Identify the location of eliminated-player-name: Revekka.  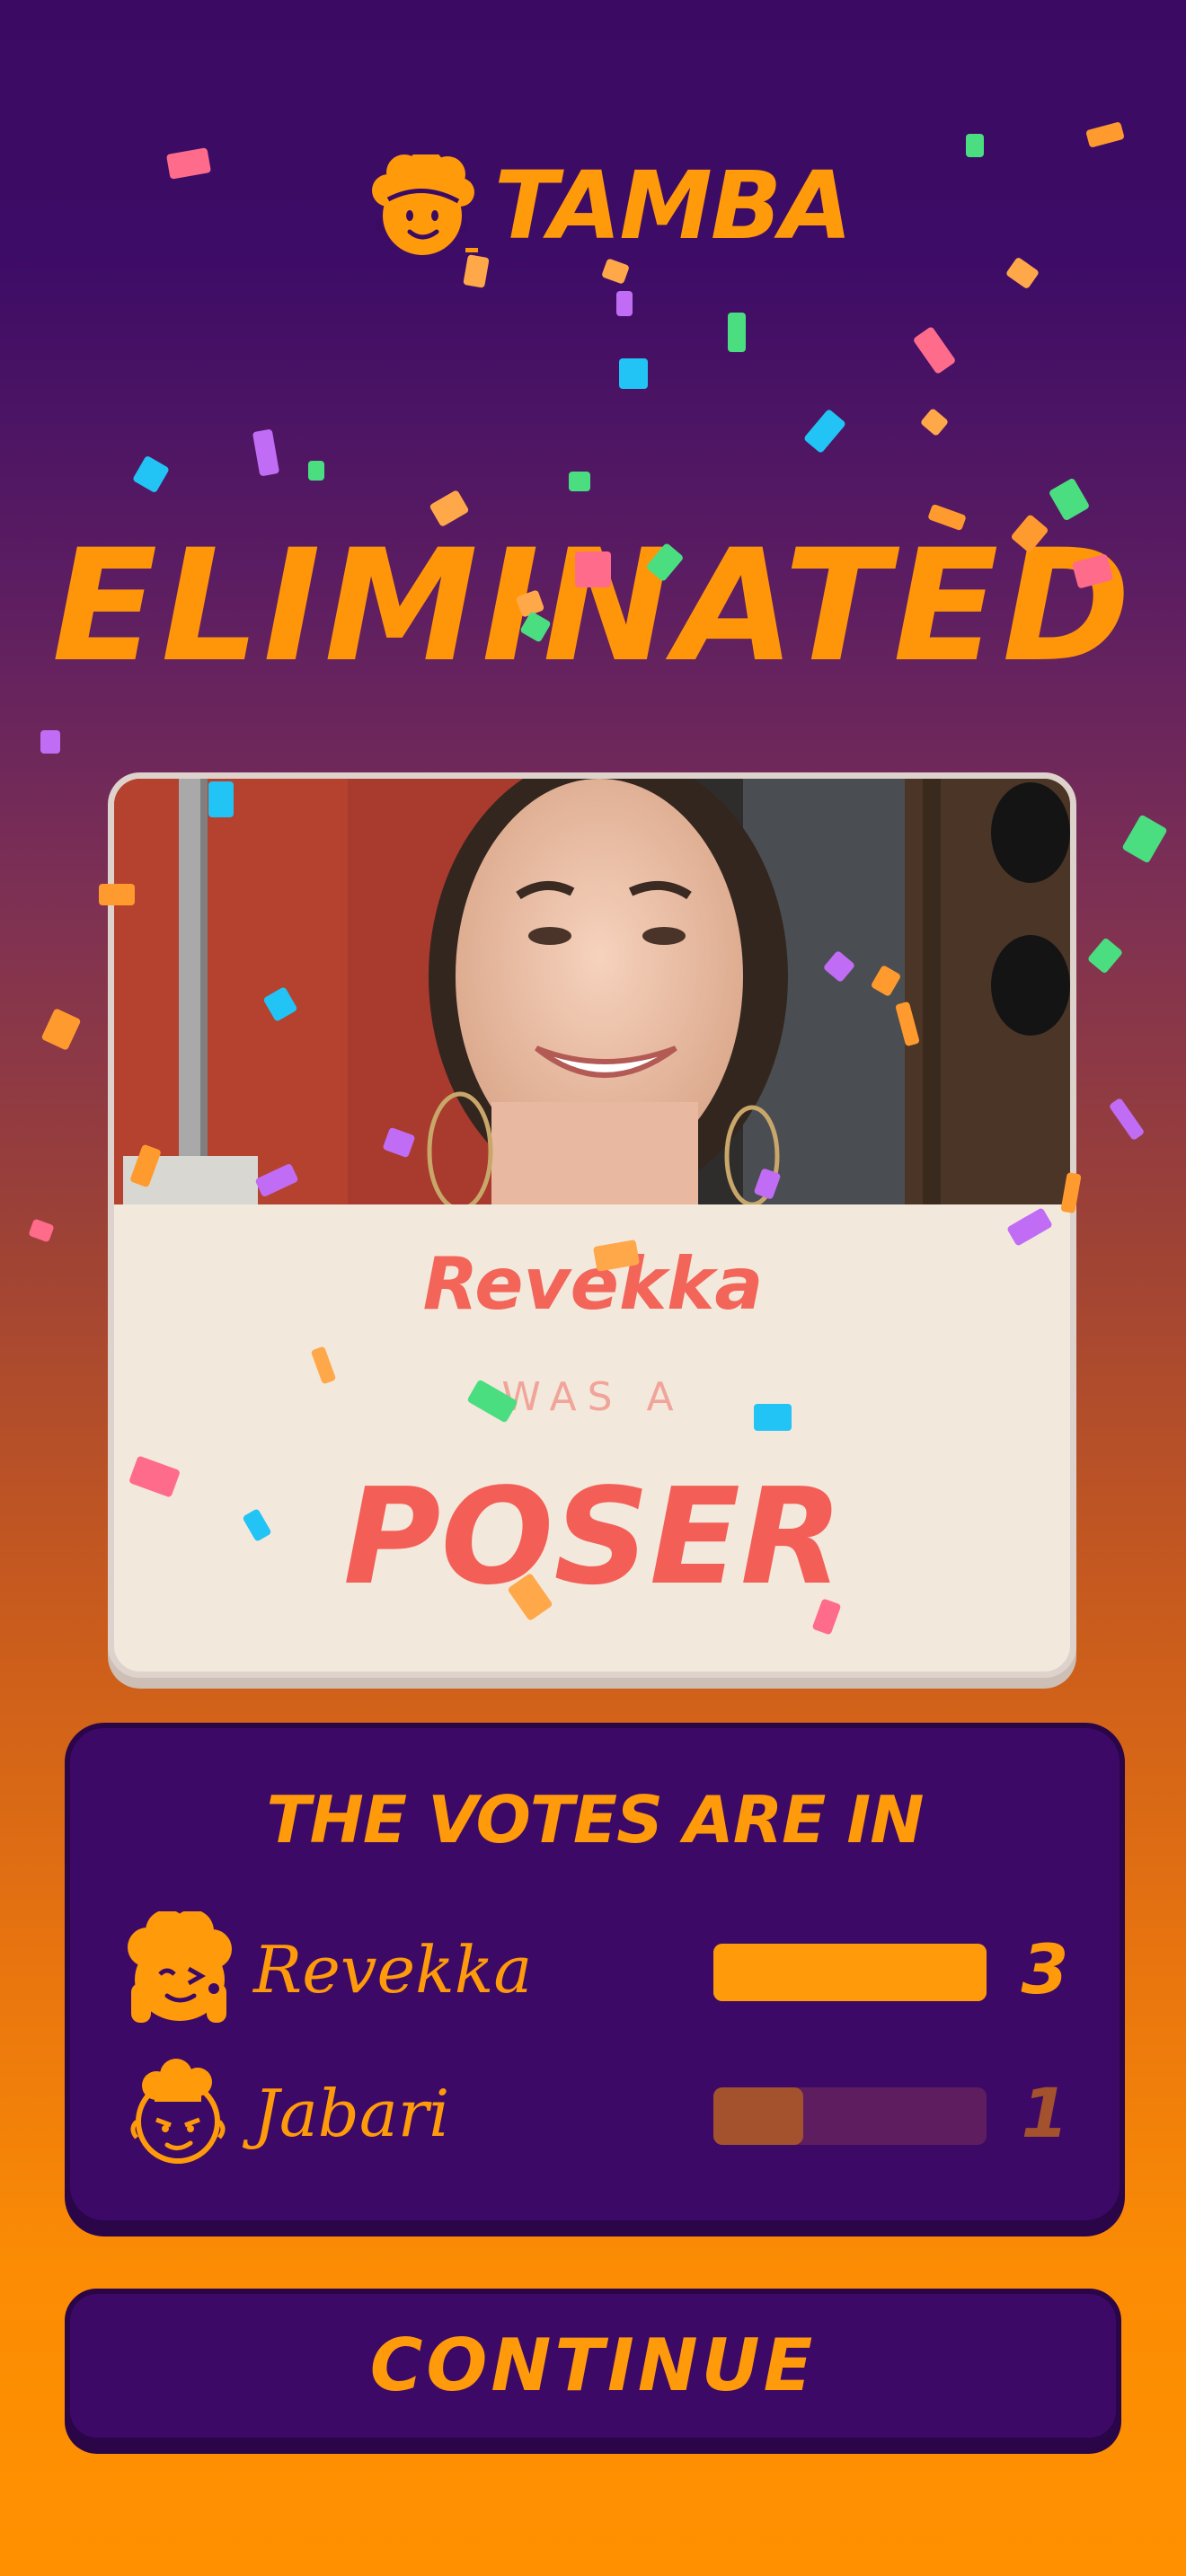
(593, 1284).